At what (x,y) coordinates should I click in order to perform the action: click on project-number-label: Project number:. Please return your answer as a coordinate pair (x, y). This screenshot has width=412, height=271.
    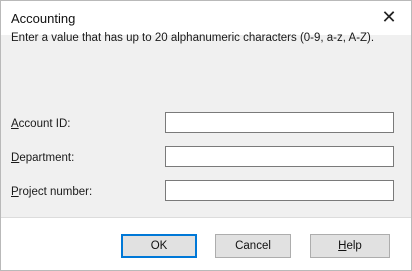
    Looking at the image, I should click on (52, 192).